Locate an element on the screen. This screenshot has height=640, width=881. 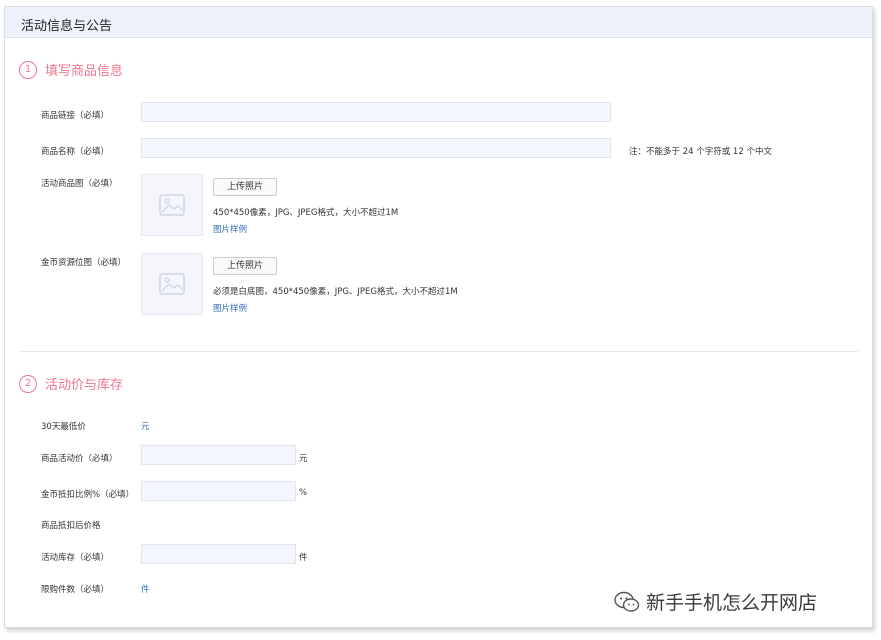
product-name-label: 商品名称（必填） is located at coordinates (75, 152).